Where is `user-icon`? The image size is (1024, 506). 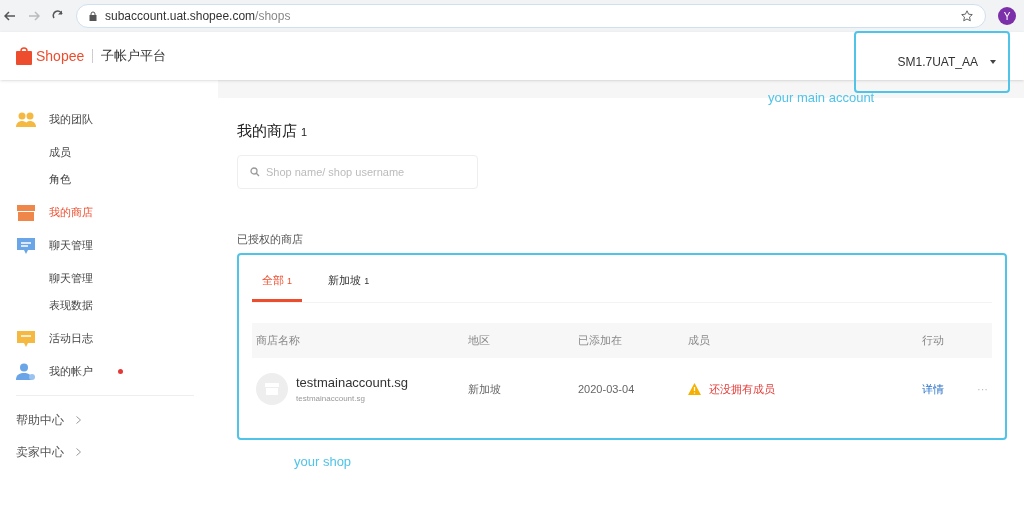 user-icon is located at coordinates (26, 371).